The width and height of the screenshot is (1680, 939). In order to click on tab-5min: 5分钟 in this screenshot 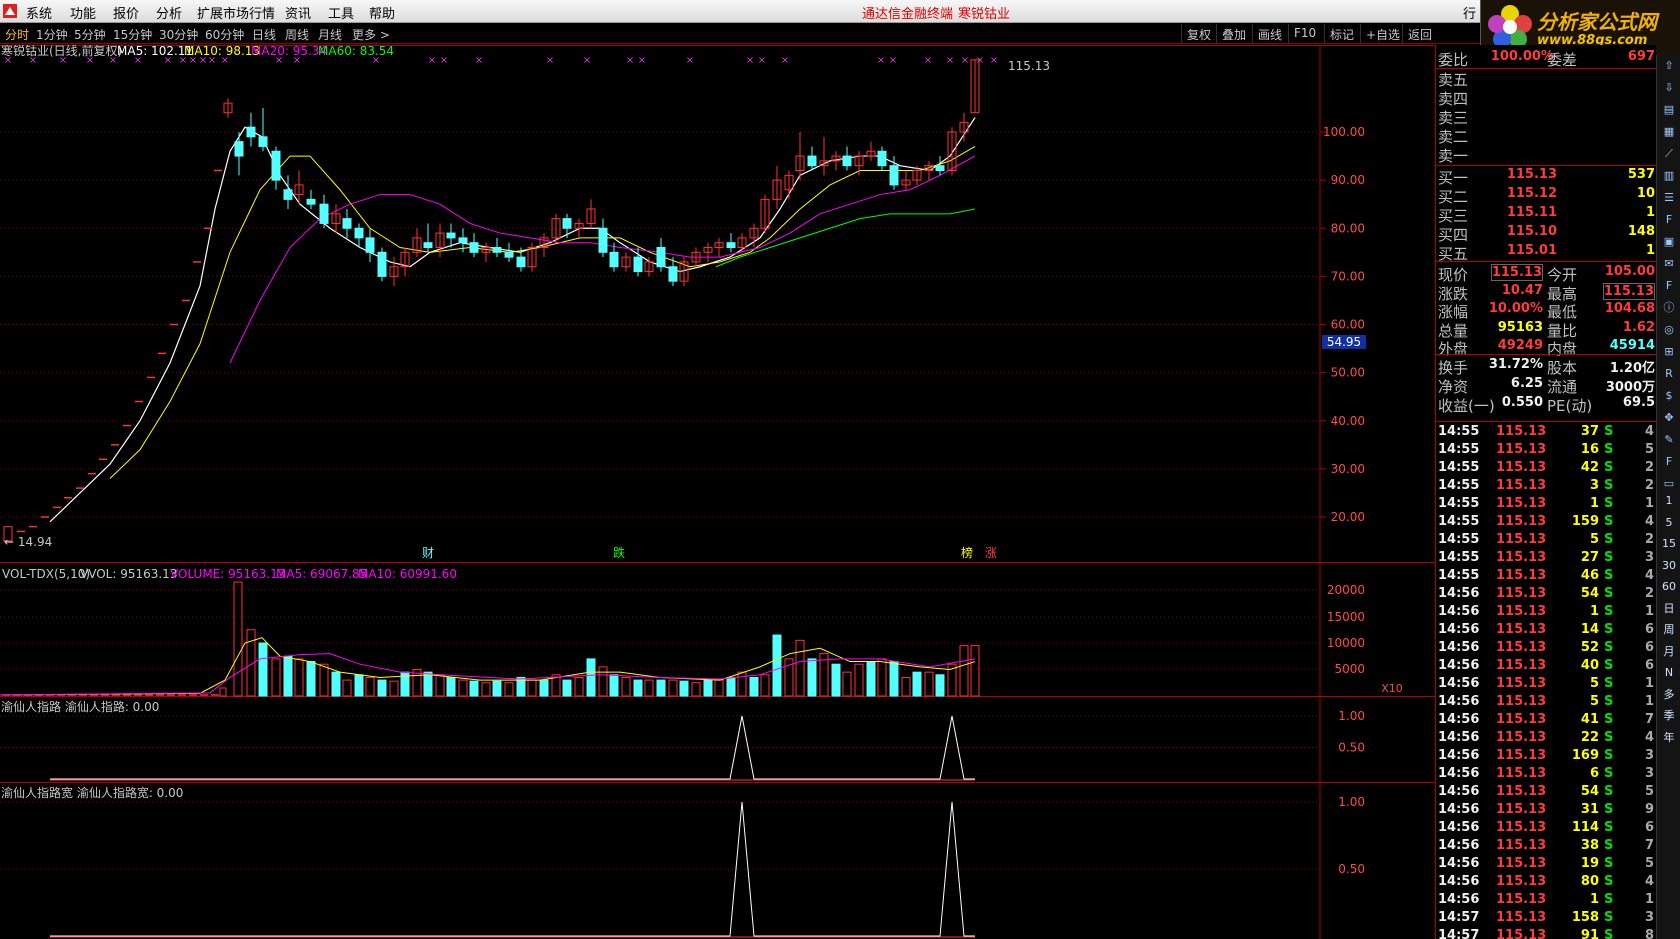, I will do `click(90, 34)`.